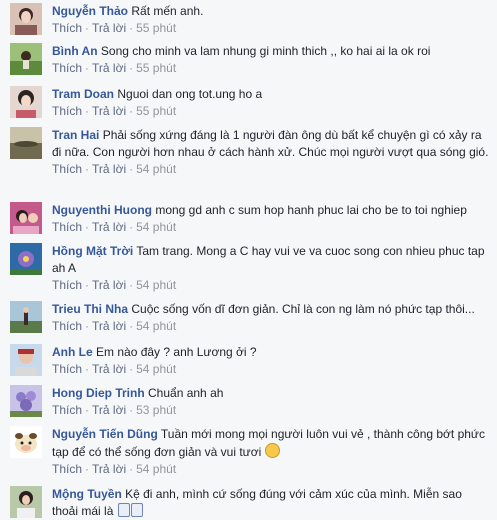 The image size is (497, 520). I want to click on commenter-name: Trieu Thi Nha, so click(90, 309).